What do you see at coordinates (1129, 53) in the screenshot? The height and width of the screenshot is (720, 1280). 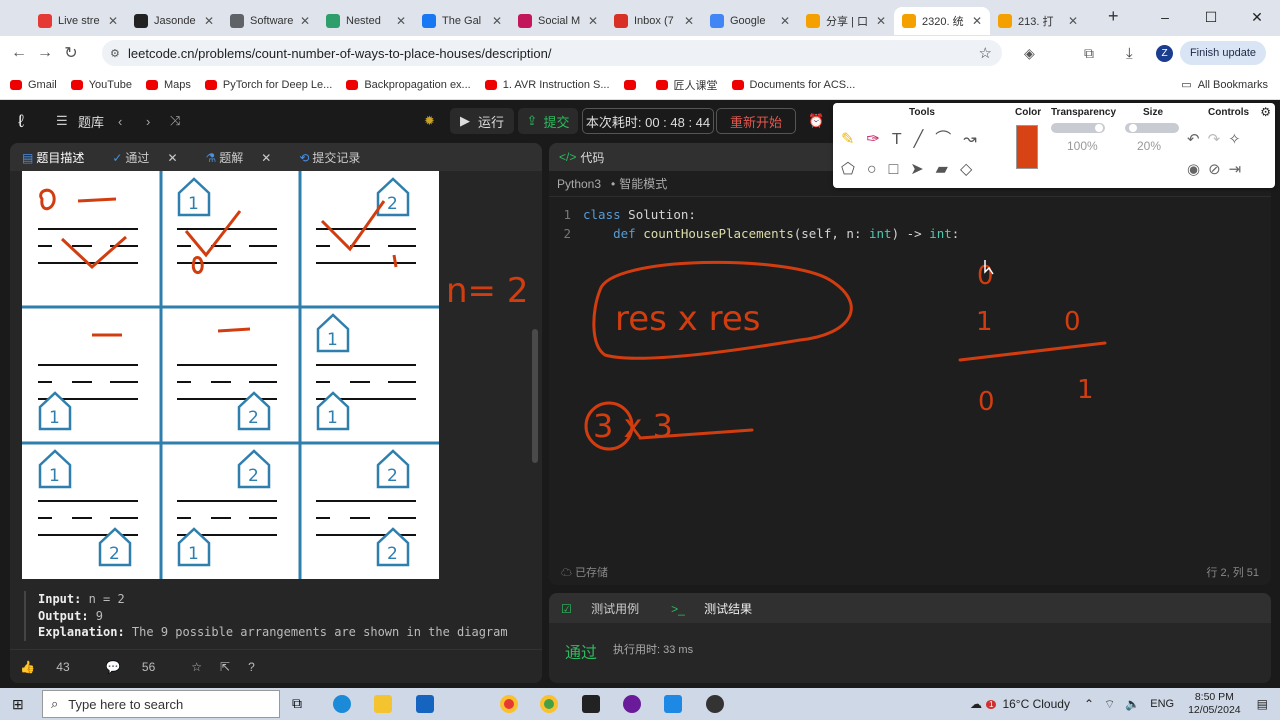 I see `download-icon: ⤓` at bounding box center [1129, 53].